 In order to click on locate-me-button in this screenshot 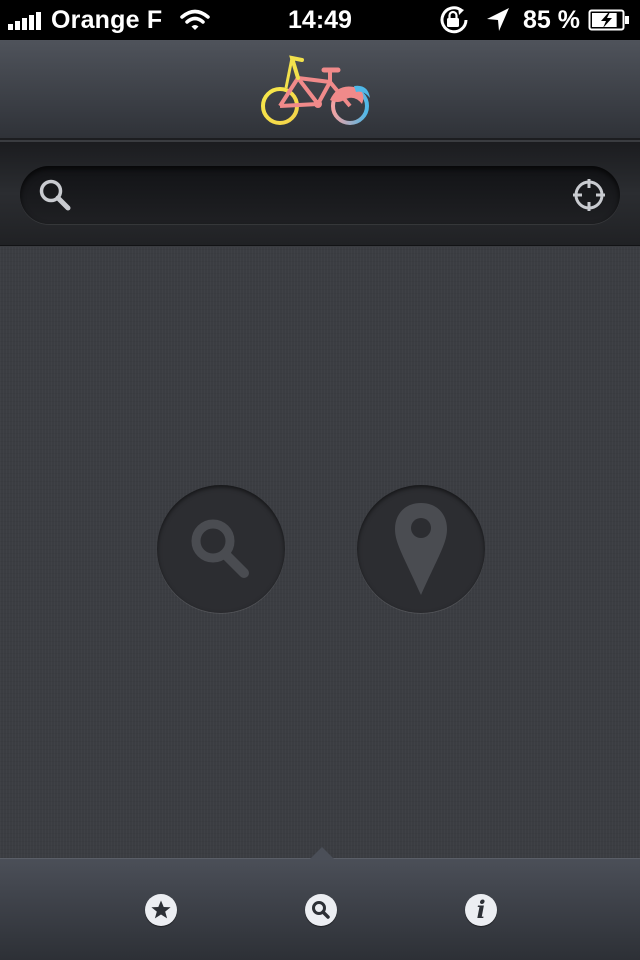, I will do `click(589, 197)`.